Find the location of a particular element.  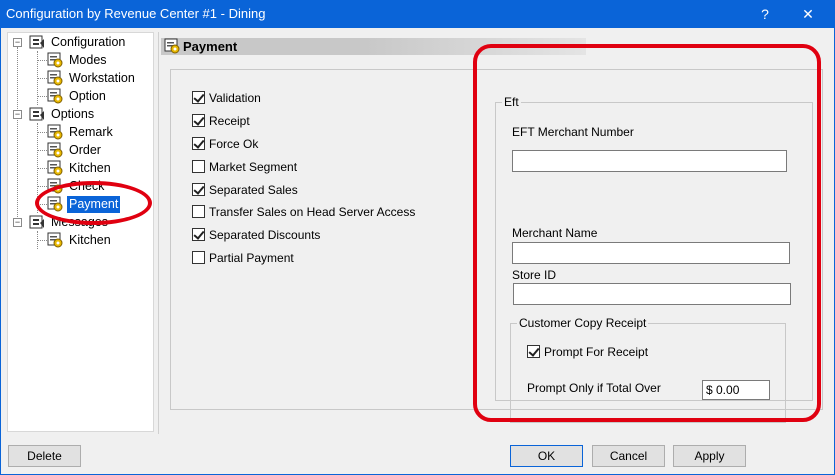

prompt-for-receipt: Prompt For Receipt is located at coordinates (587, 352).